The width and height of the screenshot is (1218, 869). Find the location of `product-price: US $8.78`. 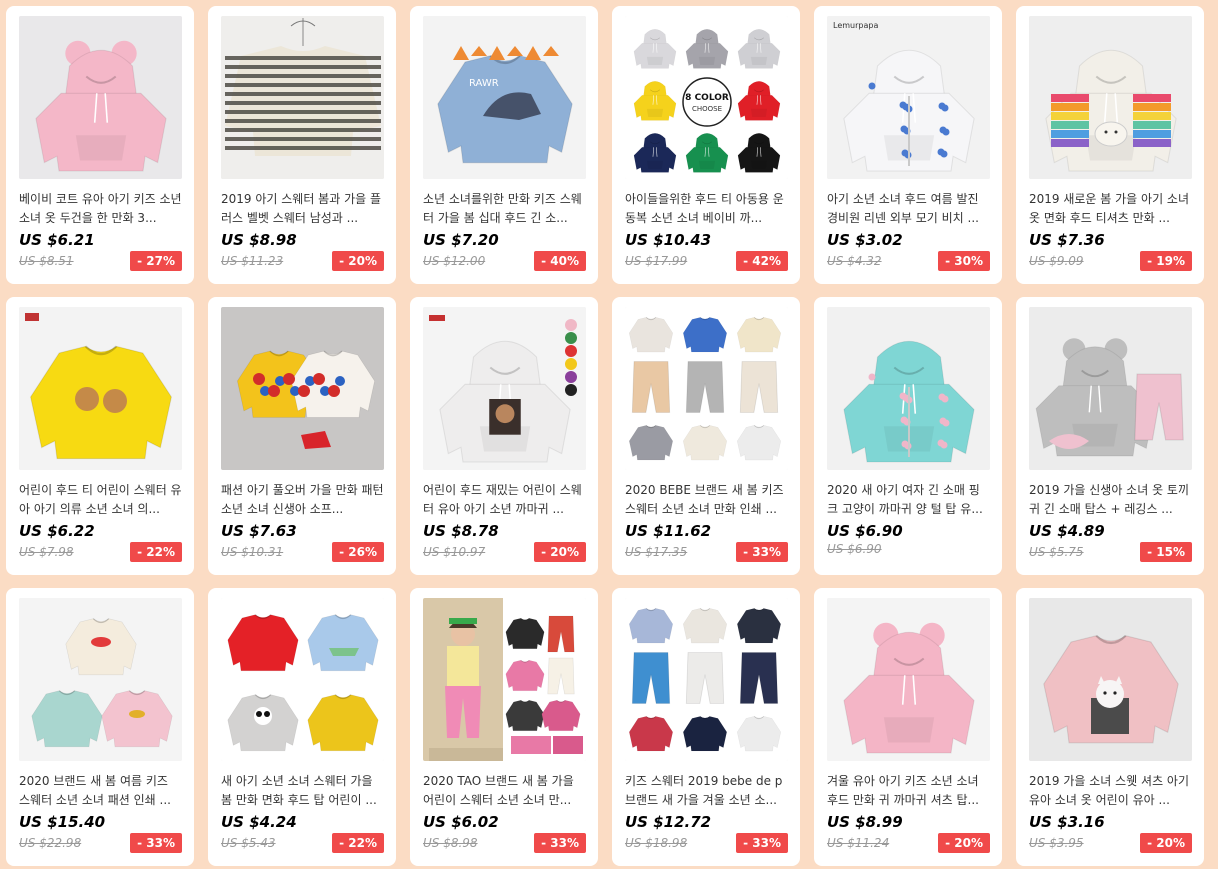

product-price: US $8.78 is located at coordinates (461, 531).